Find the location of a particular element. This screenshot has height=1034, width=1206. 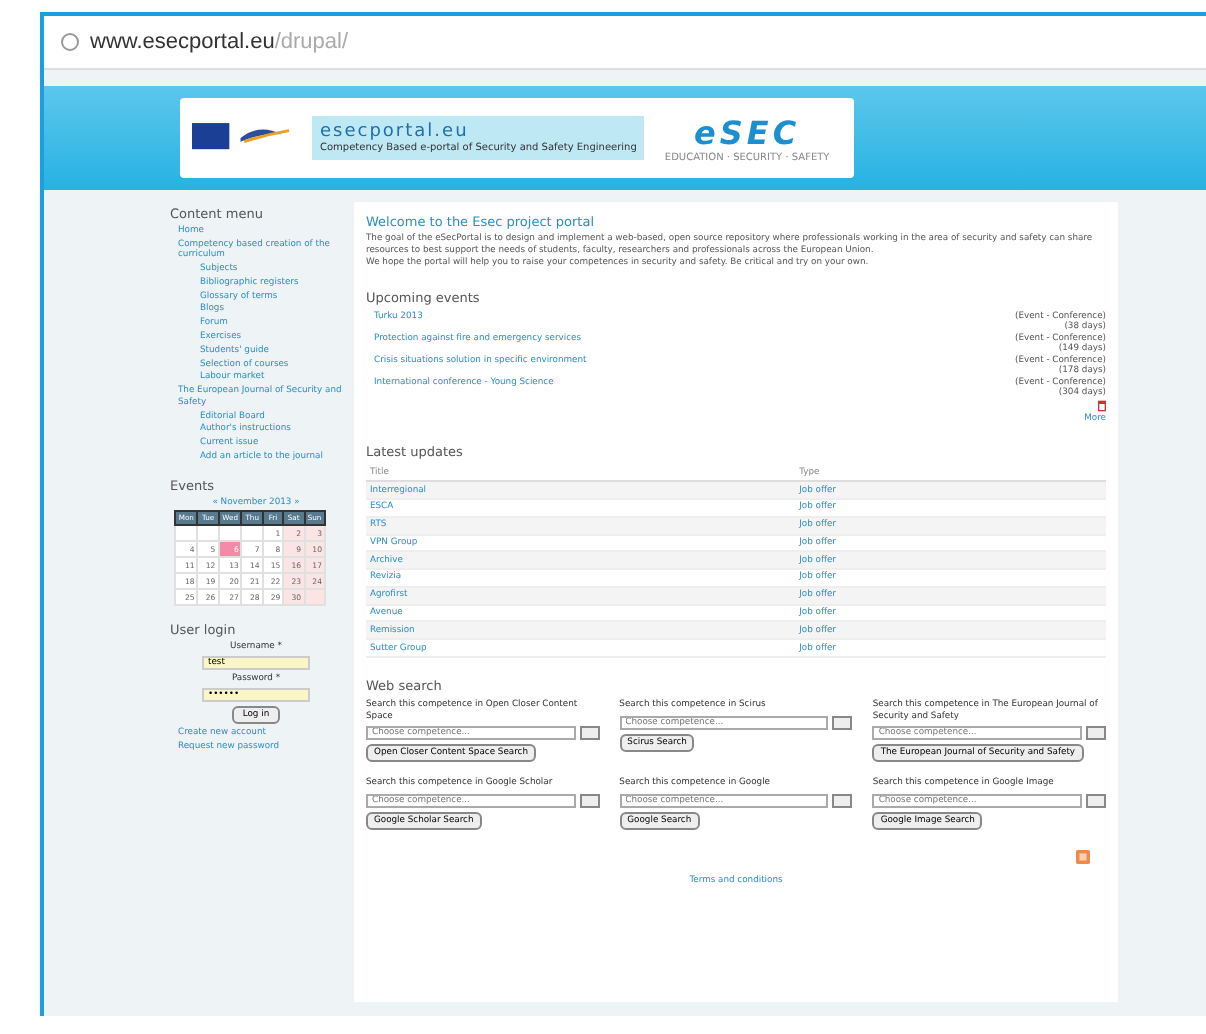

esec-logo-text: eSEC is located at coordinates (747, 132).